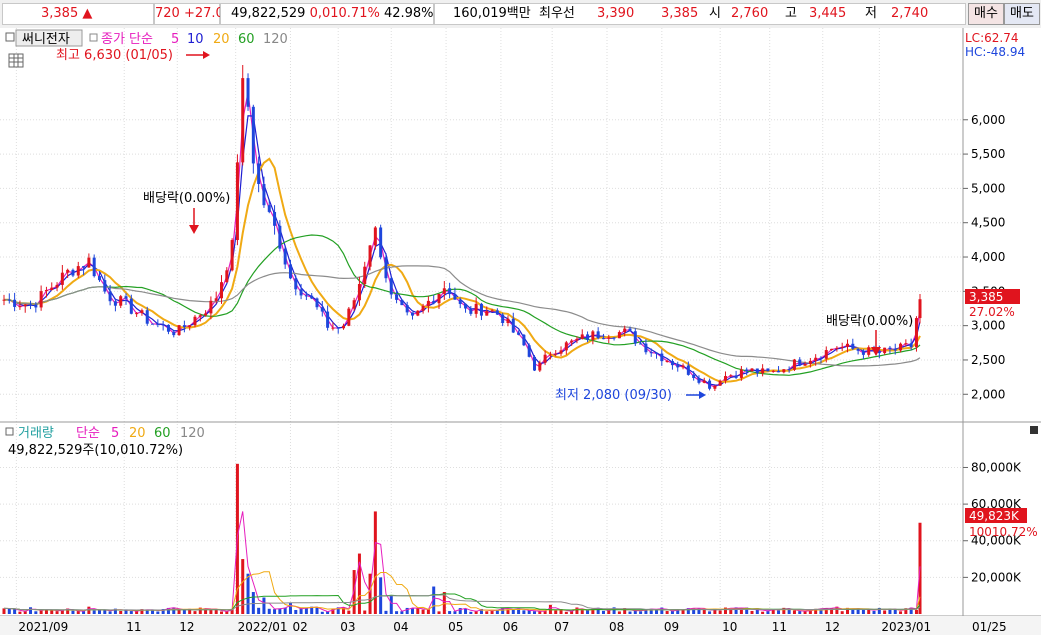 The width and height of the screenshot is (1041, 635). What do you see at coordinates (95, 450) in the screenshot?
I see `volume-text: 49,822,529주(10,010.72%)` at bounding box center [95, 450].